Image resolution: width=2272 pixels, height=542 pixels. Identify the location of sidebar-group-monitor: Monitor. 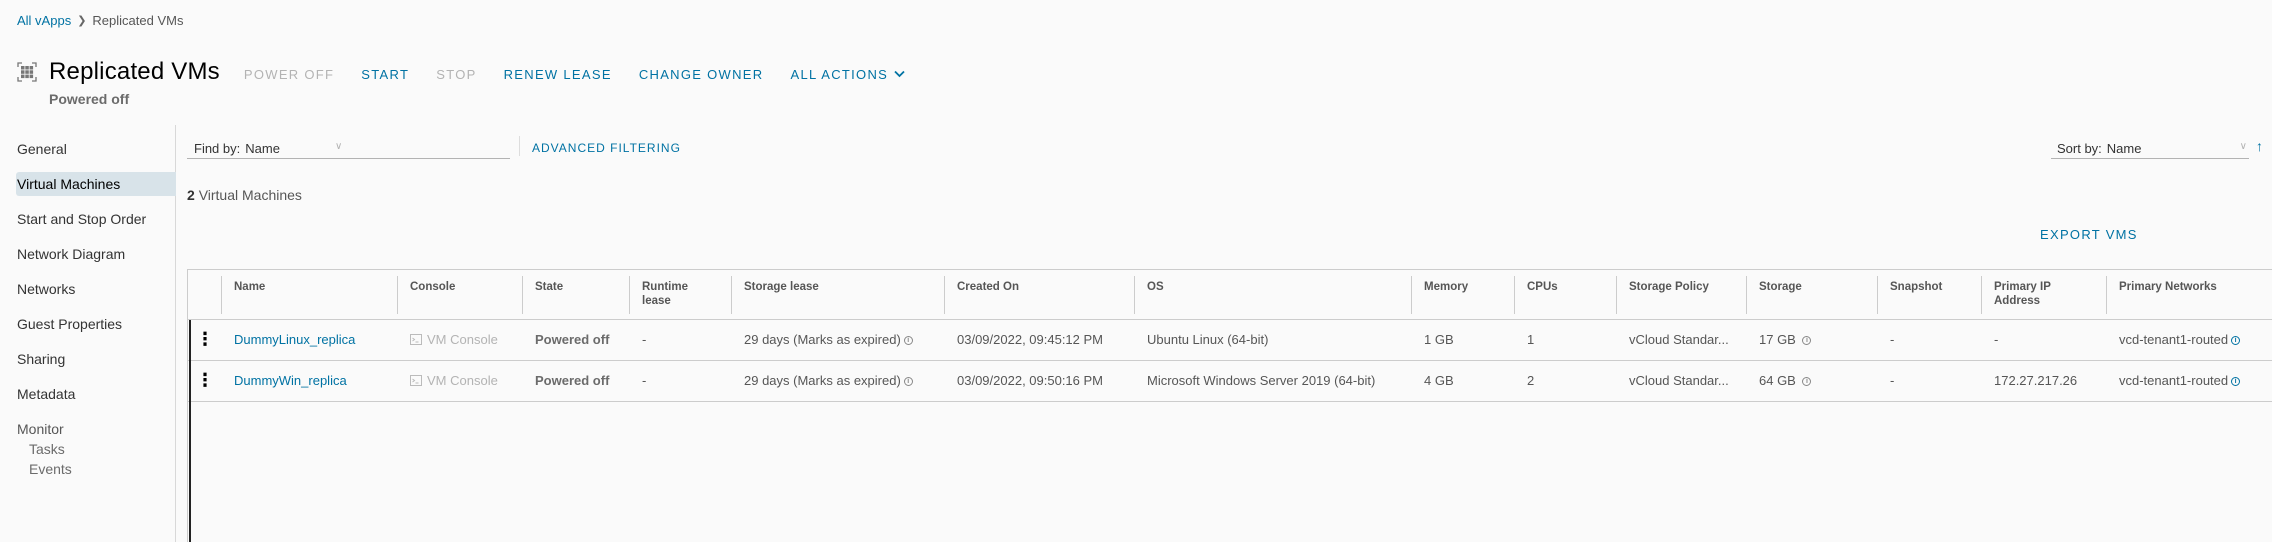
(40, 429).